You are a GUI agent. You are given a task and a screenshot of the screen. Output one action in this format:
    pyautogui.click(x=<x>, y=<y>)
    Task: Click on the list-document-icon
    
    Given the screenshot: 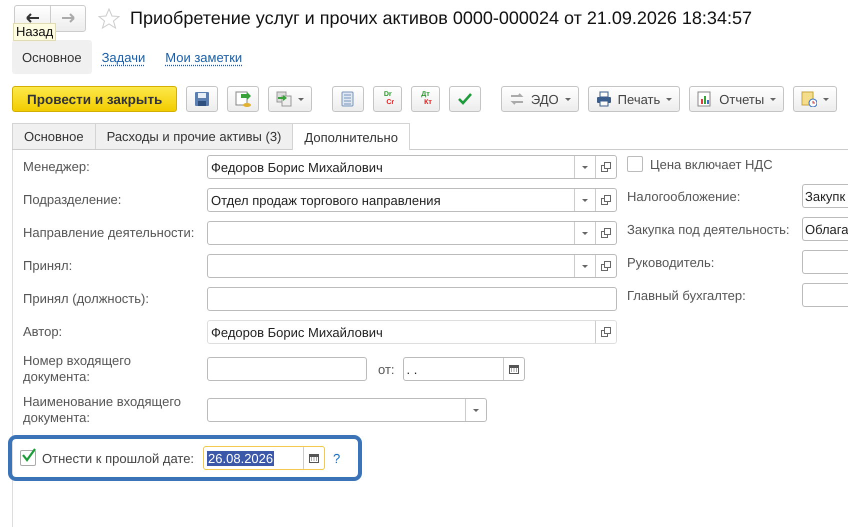 What is the action you would take?
    pyautogui.click(x=348, y=99)
    